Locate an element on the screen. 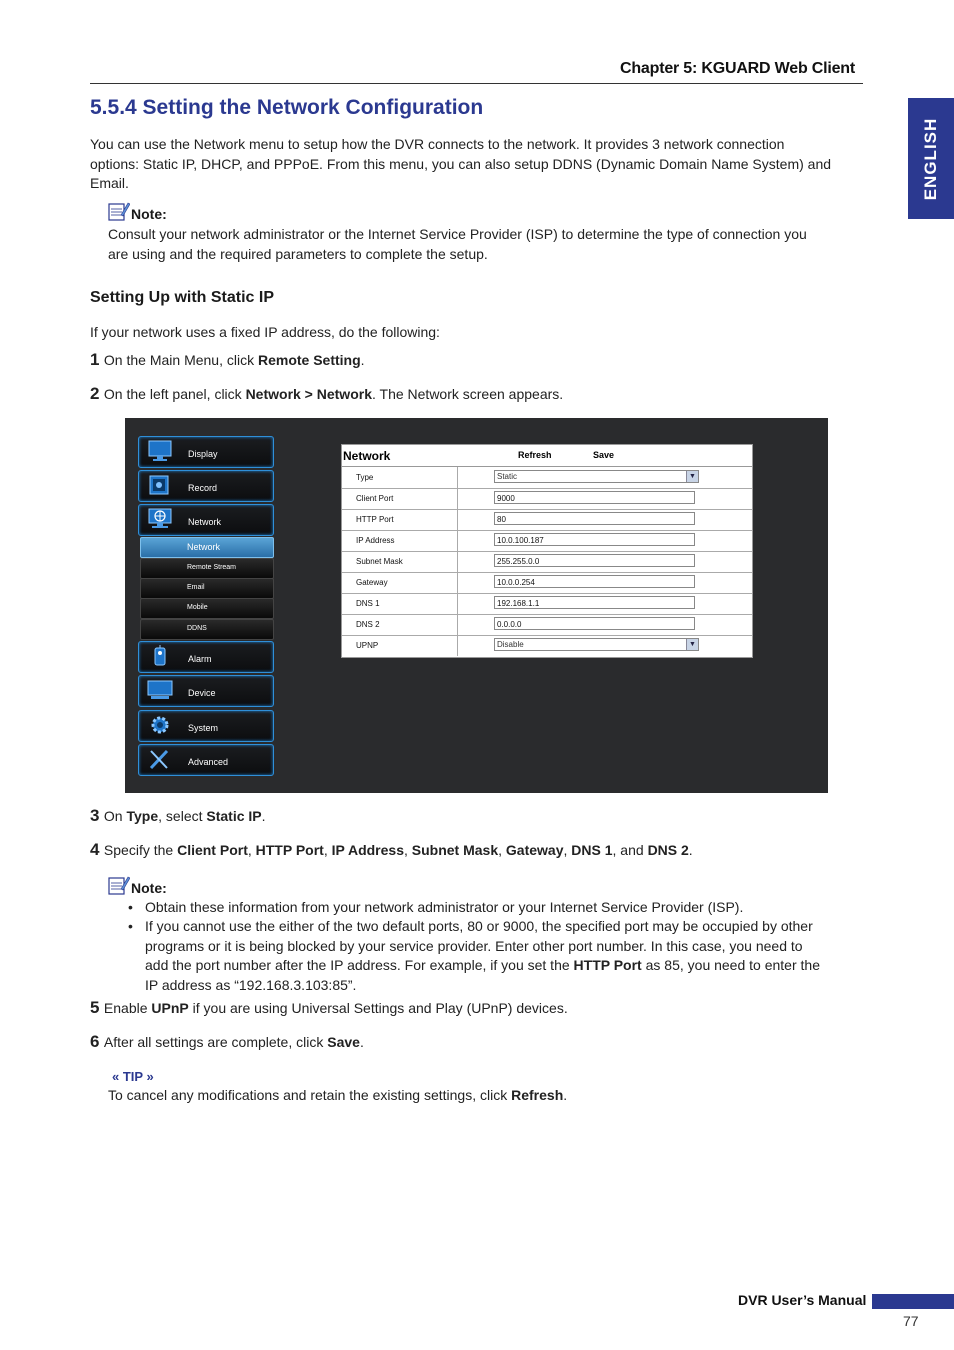 The image size is (954, 1350). ip-address-label: IP Address is located at coordinates (375, 540).